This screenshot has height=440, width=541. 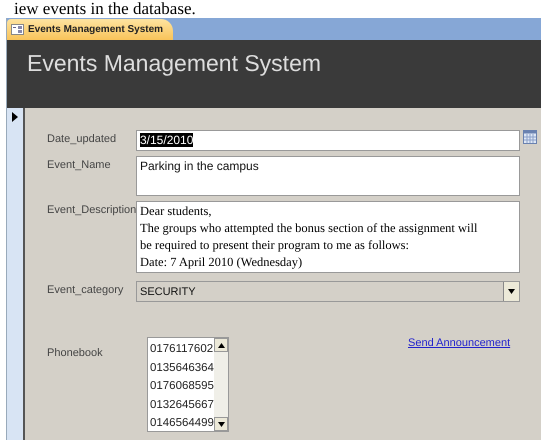 What do you see at coordinates (82, 138) in the screenshot?
I see `field-label: Date_updated` at bounding box center [82, 138].